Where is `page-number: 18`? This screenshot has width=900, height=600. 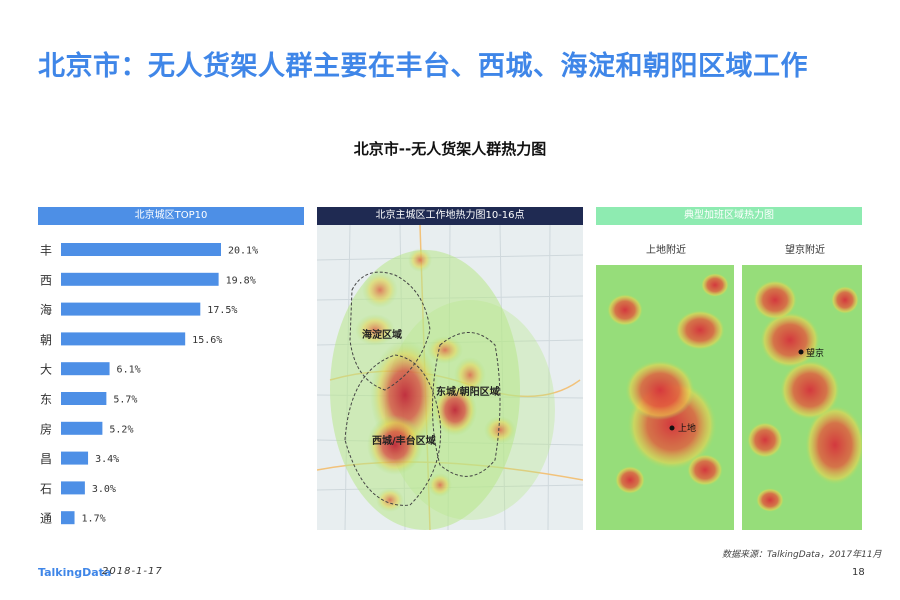
page-number: 18 is located at coordinates (858, 572).